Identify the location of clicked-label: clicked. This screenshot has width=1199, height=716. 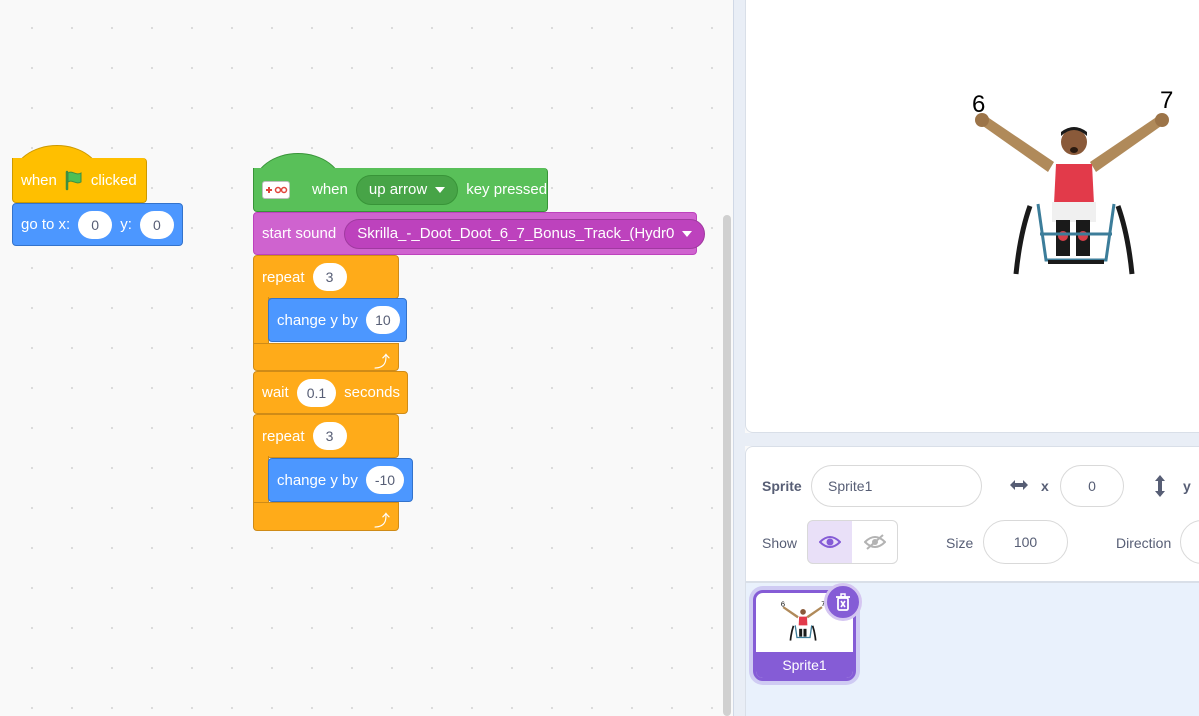
(113, 180).